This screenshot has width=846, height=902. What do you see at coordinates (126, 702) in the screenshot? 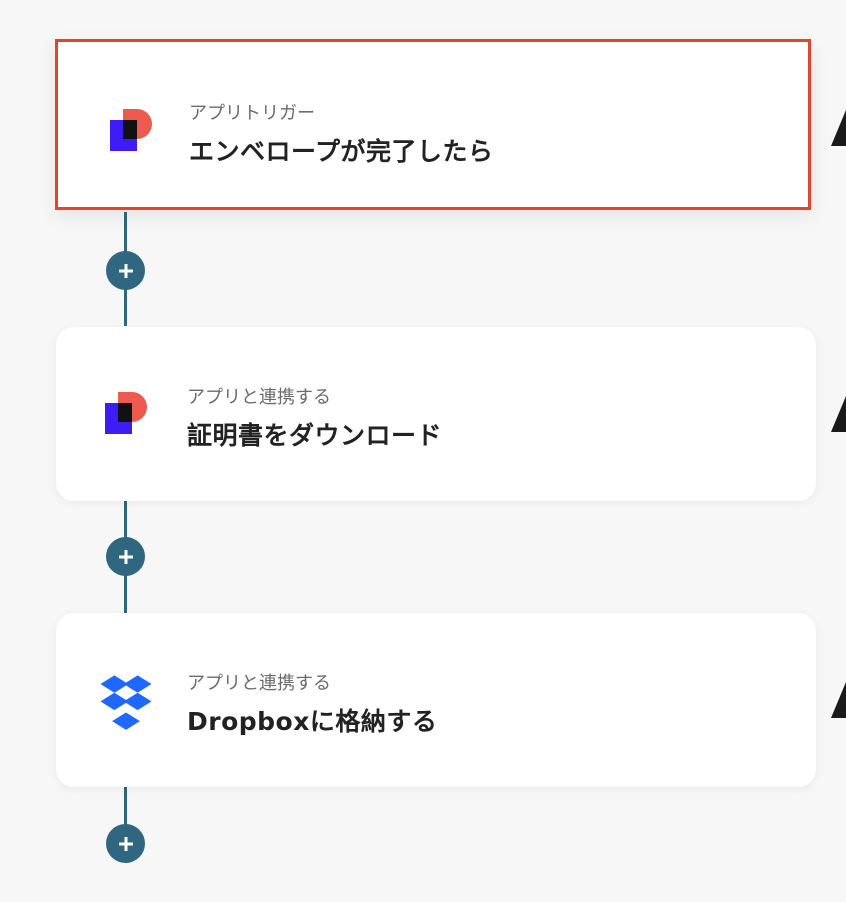
I see `dropbox-logo-icon` at bounding box center [126, 702].